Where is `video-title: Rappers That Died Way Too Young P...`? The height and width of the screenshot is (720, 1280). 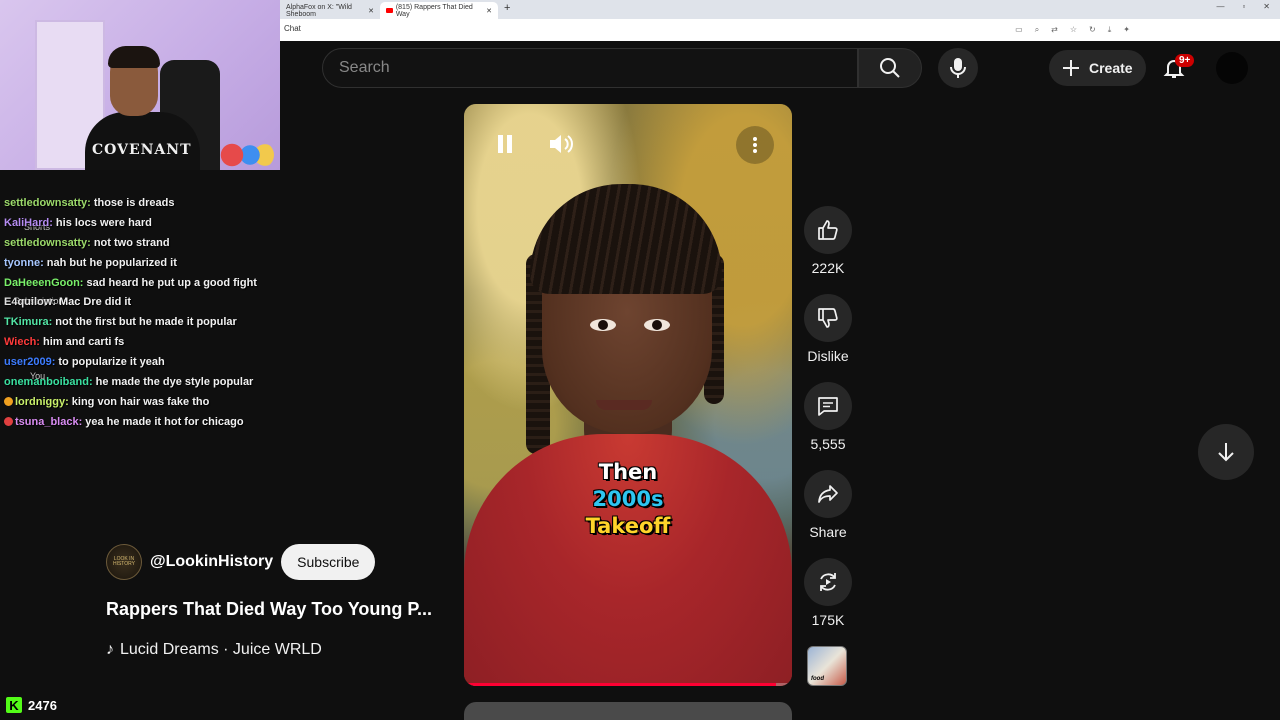
video-title: Rappers That Died Way Too Young P... is located at coordinates (278, 609).